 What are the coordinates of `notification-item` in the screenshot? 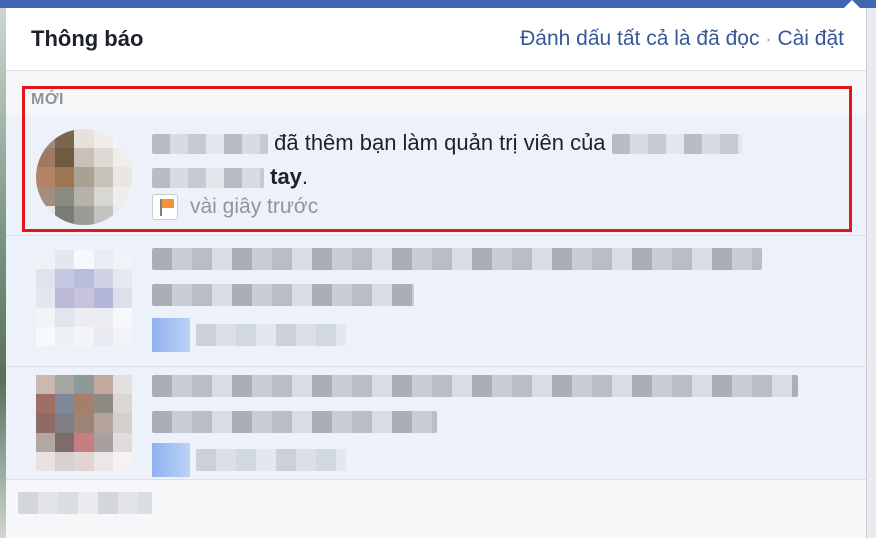 It's located at (436, 509).